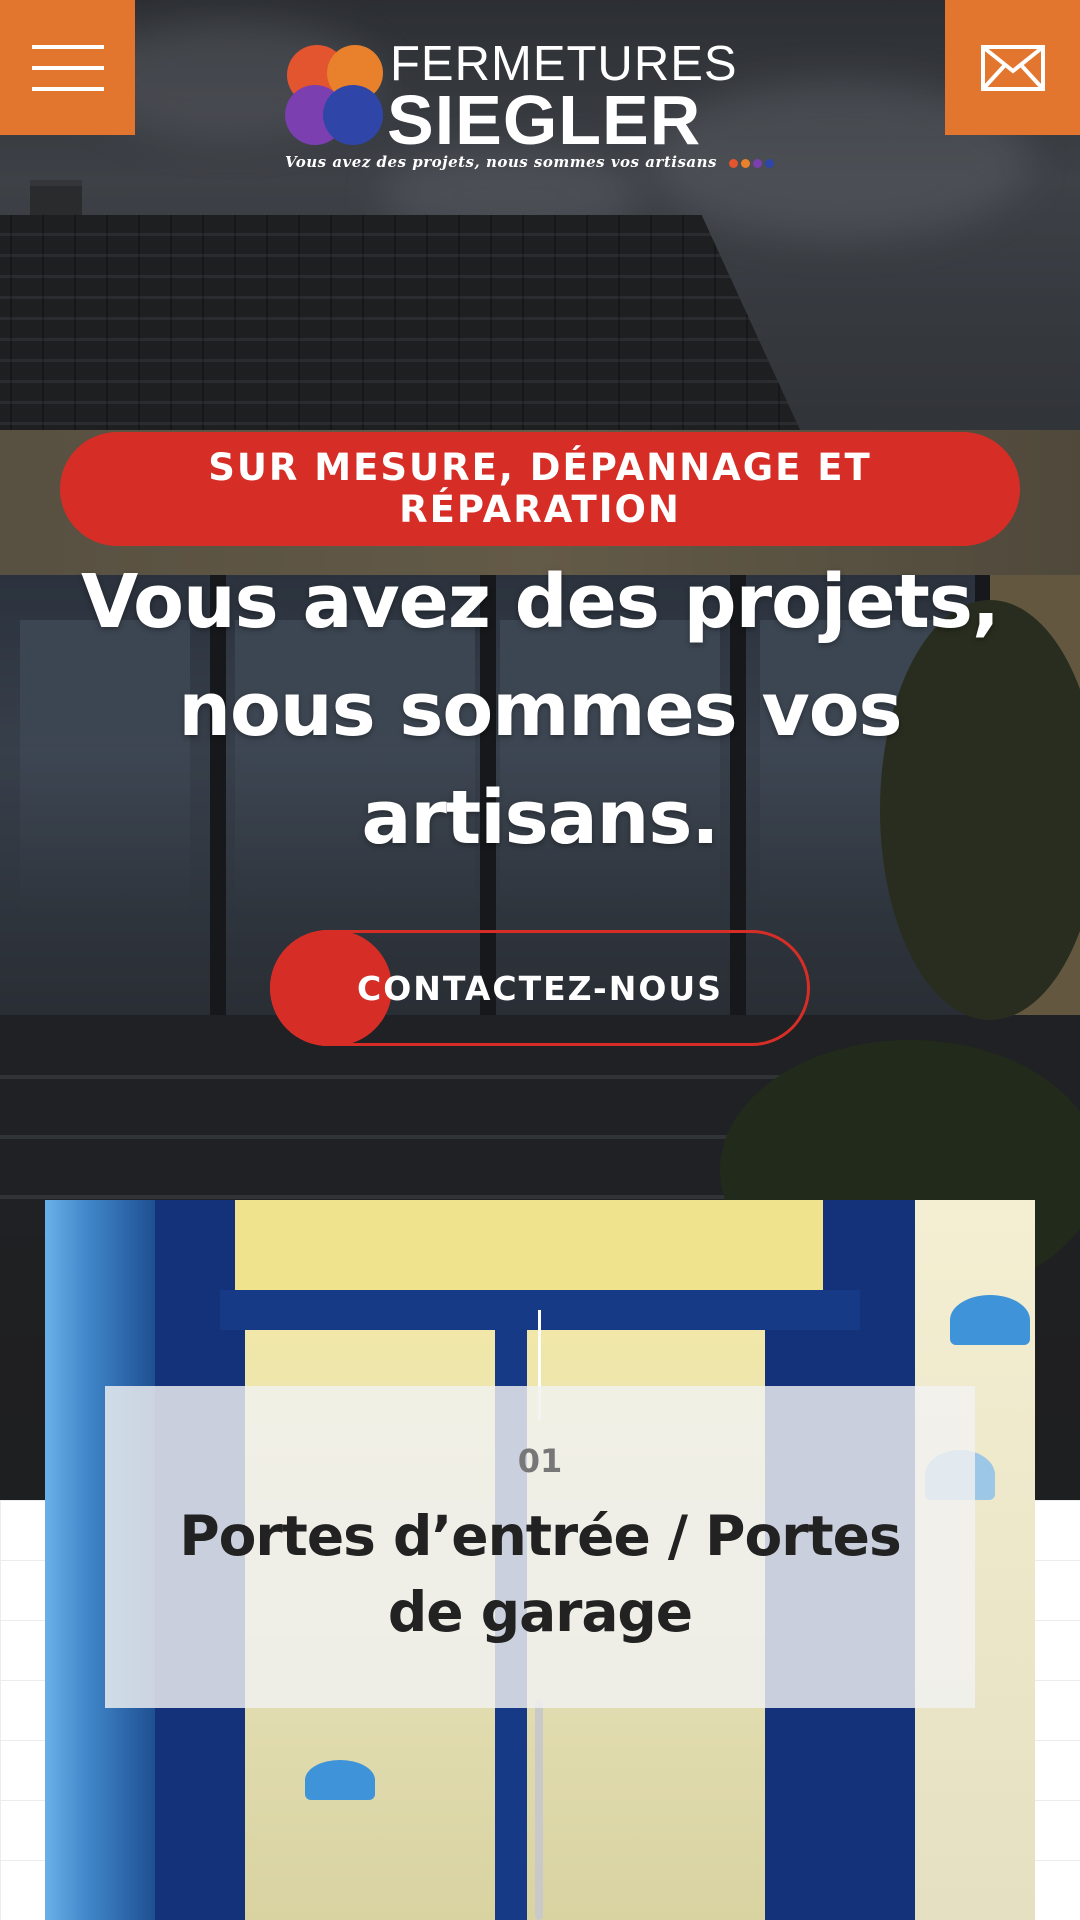 Image resolution: width=1080 pixels, height=1920 pixels. Describe the element at coordinates (540, 1461) in the screenshot. I see `service-card-number: 01` at that location.